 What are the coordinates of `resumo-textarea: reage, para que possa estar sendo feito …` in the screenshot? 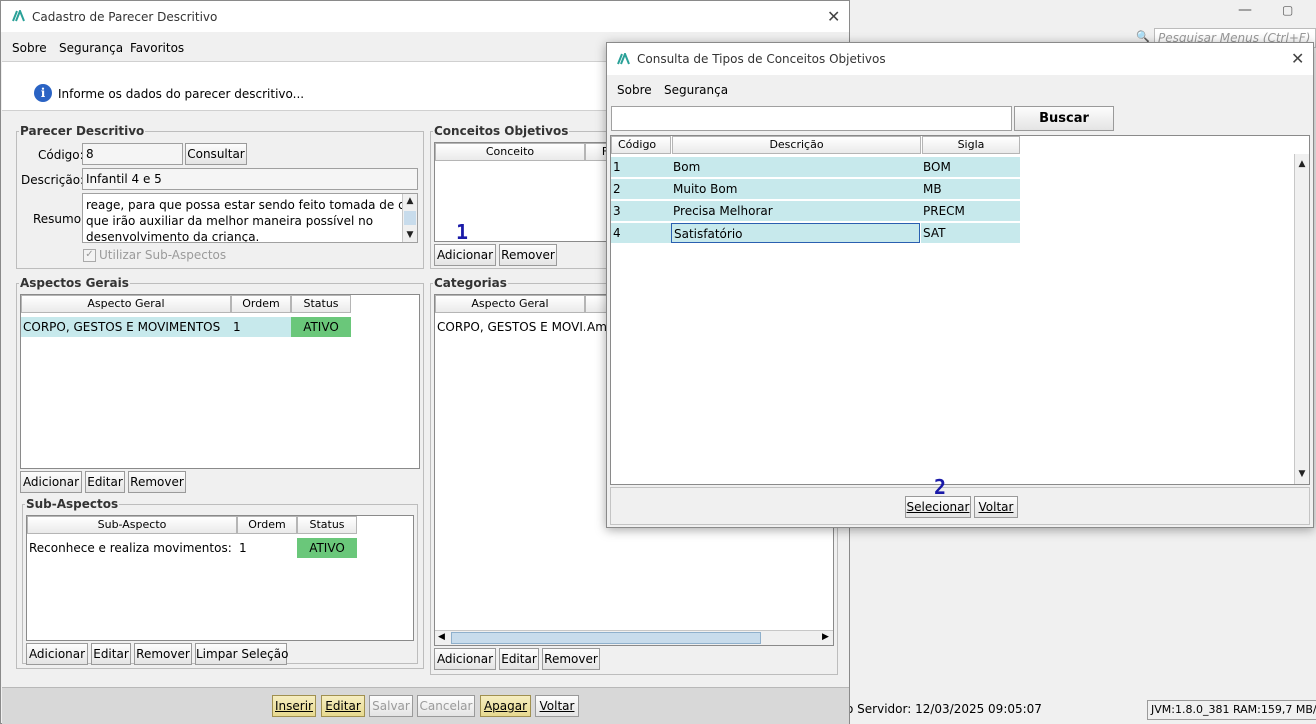 It's located at (250, 218).